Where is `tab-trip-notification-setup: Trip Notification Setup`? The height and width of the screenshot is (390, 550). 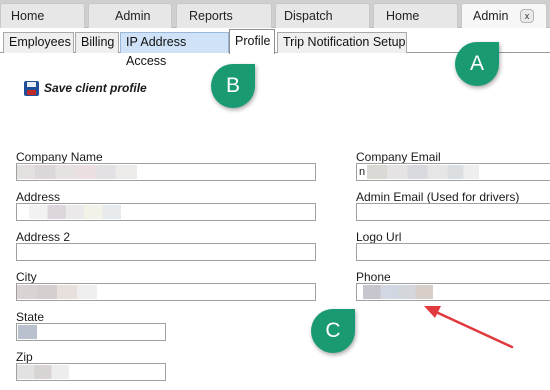 tab-trip-notification-setup: Trip Notification Setup is located at coordinates (342, 42).